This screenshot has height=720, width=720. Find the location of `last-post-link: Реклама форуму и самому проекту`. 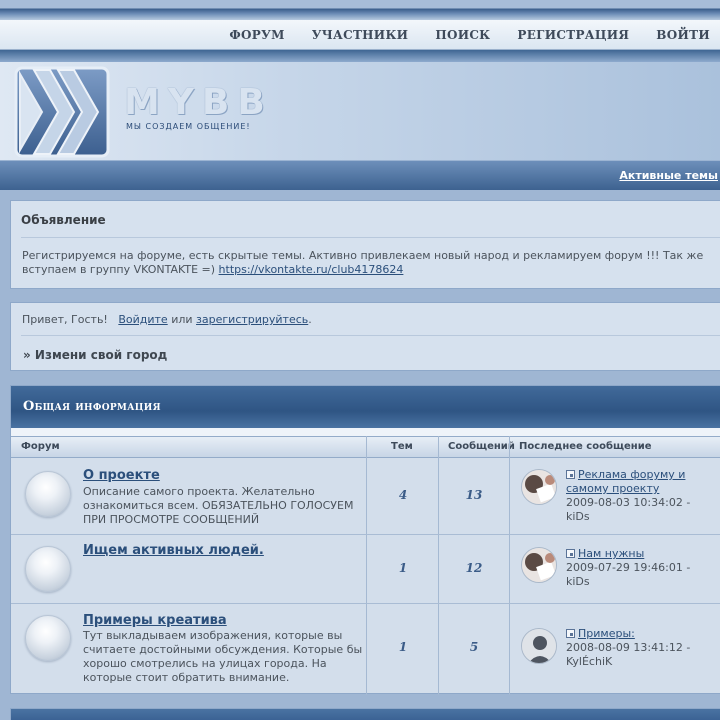

last-post-link: Реклама форуму и самому проекту is located at coordinates (625, 481).